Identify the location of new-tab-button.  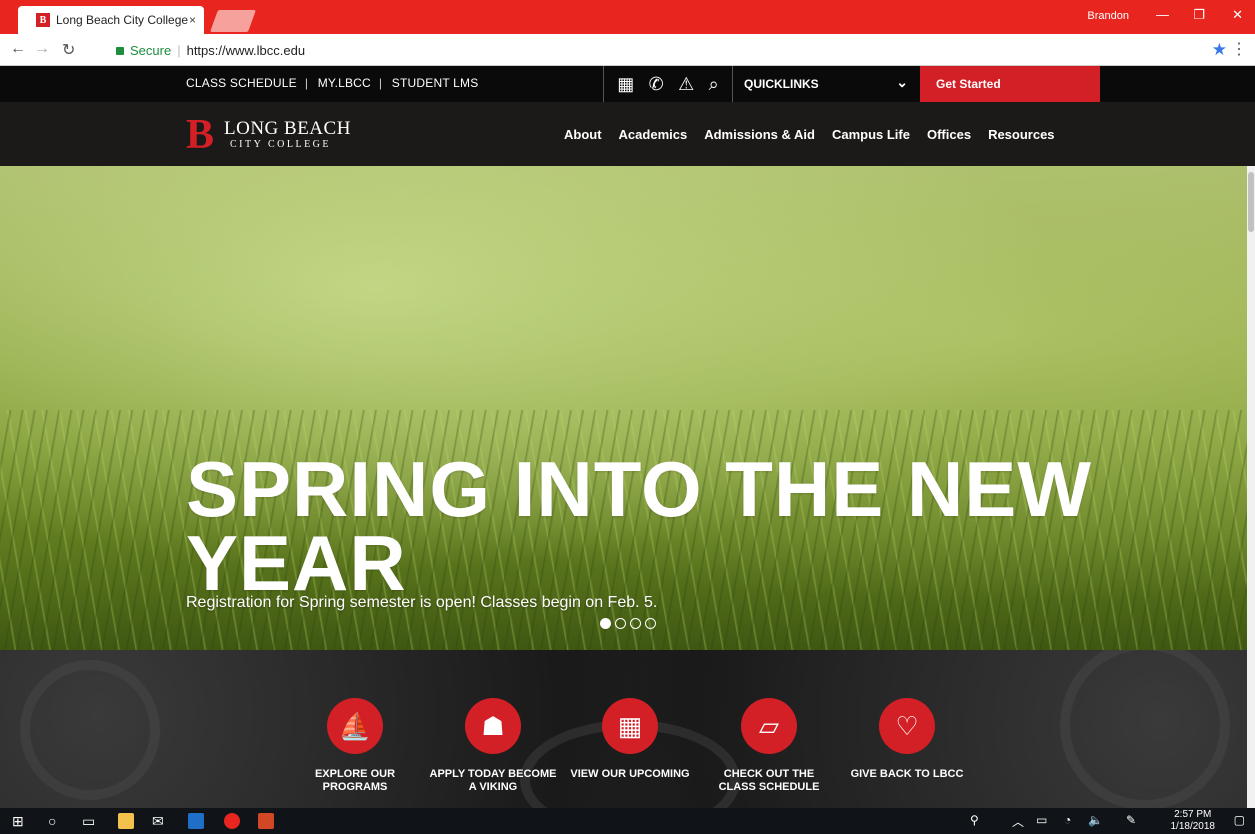
(233, 21).